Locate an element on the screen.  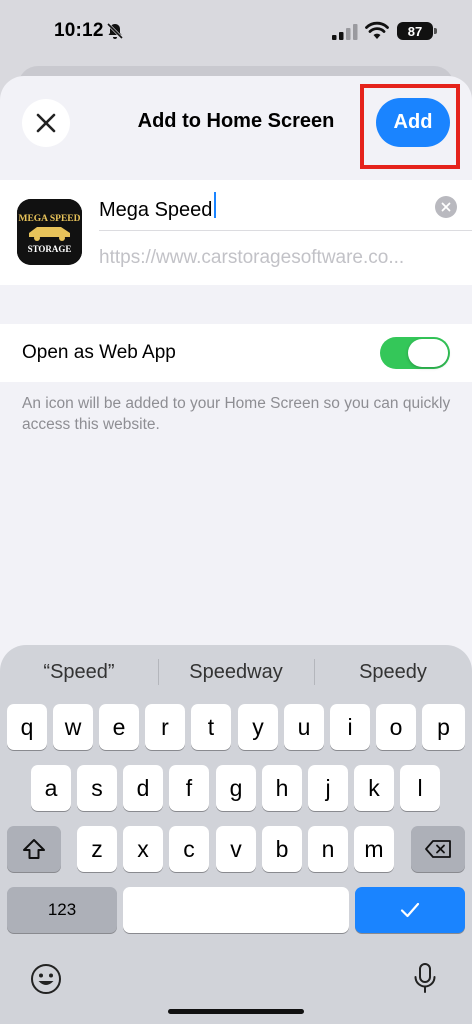
shift-key is located at coordinates (34, 849).